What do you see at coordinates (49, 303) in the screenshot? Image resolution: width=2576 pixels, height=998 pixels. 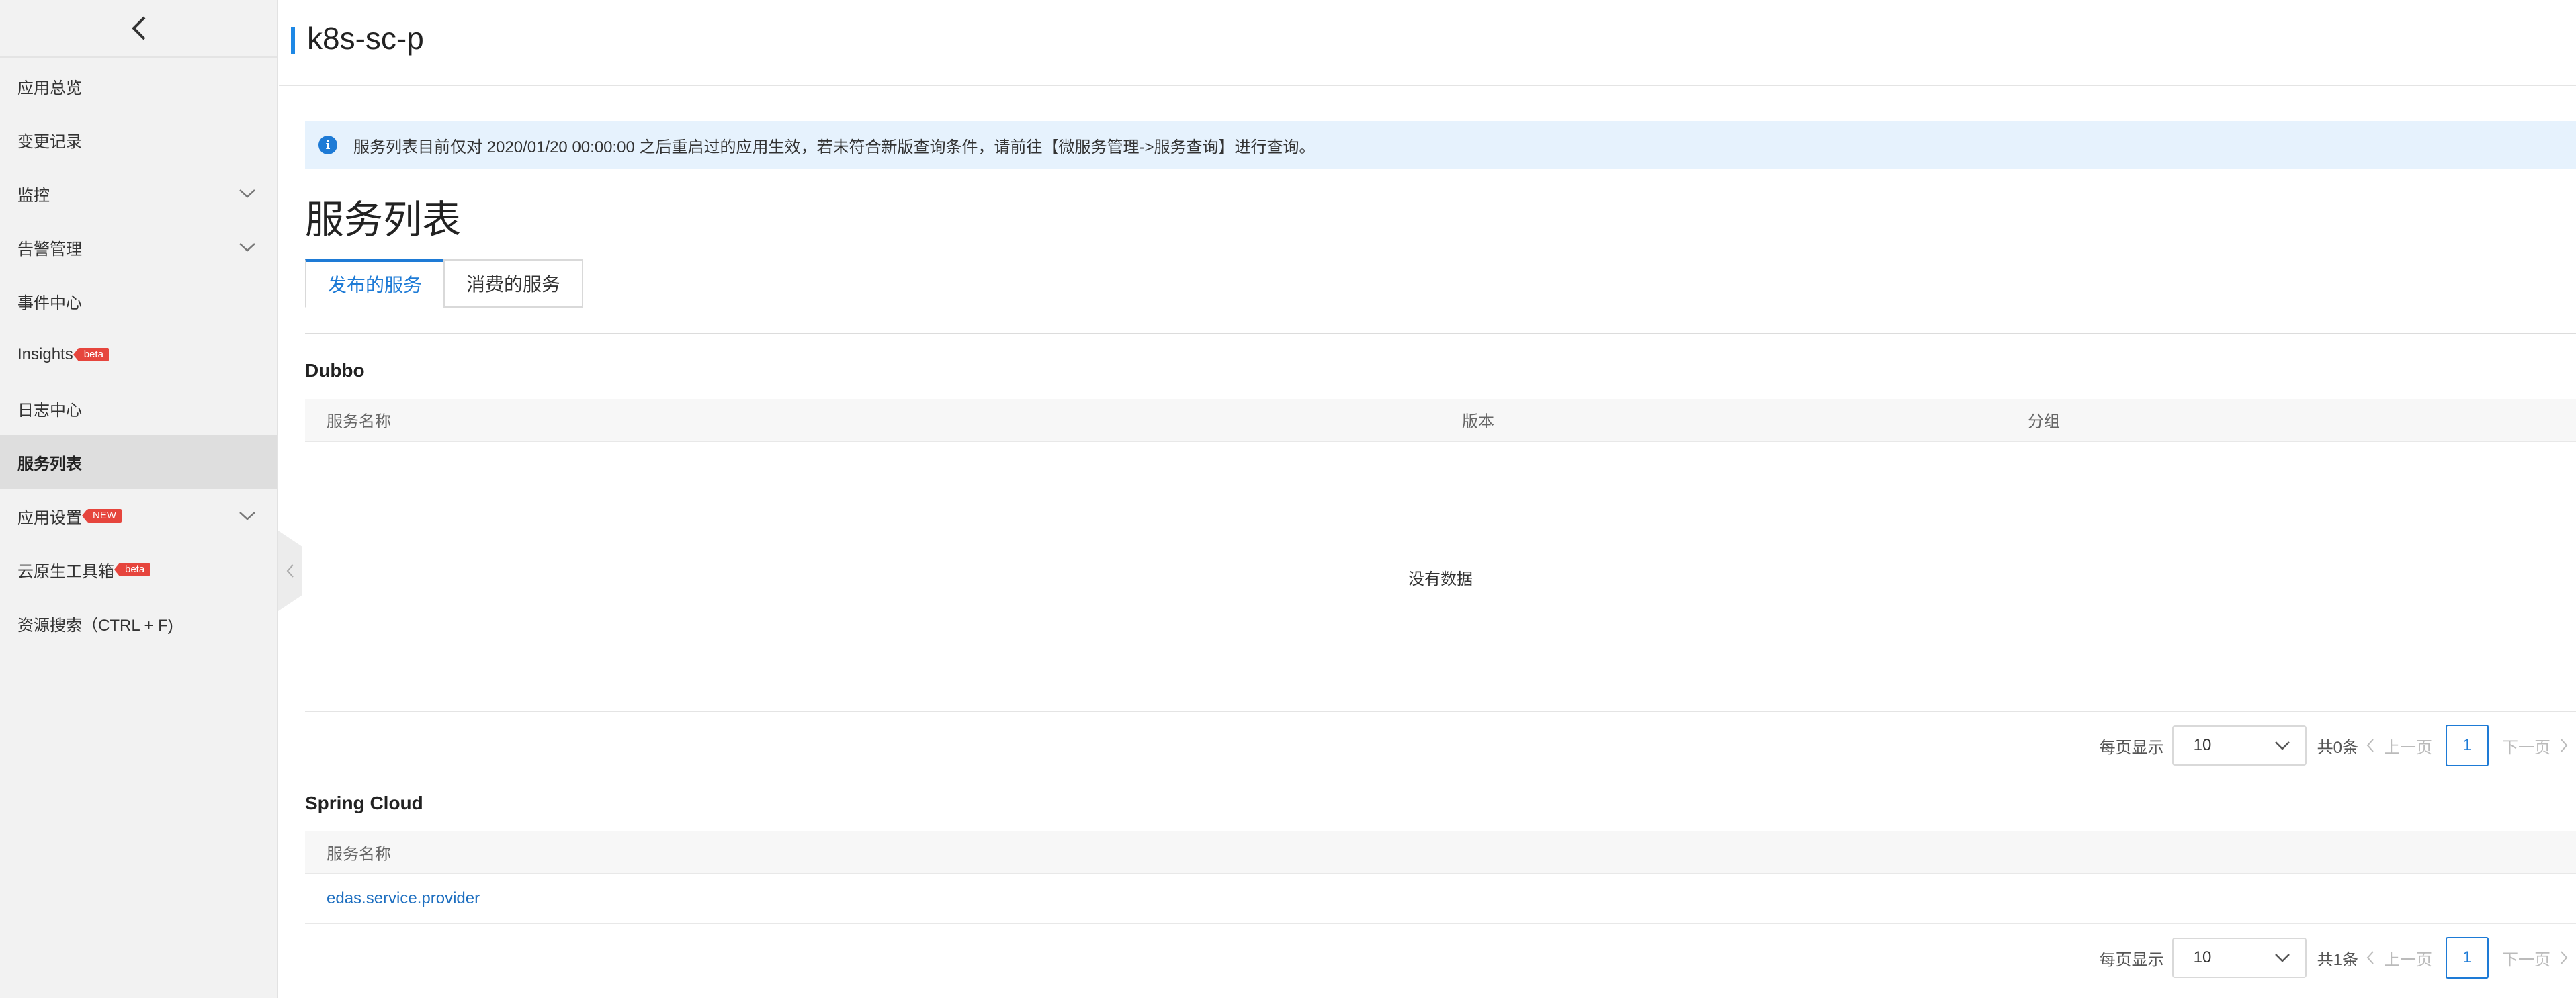 I see `sidebar-item-label: 事件中心` at bounding box center [49, 303].